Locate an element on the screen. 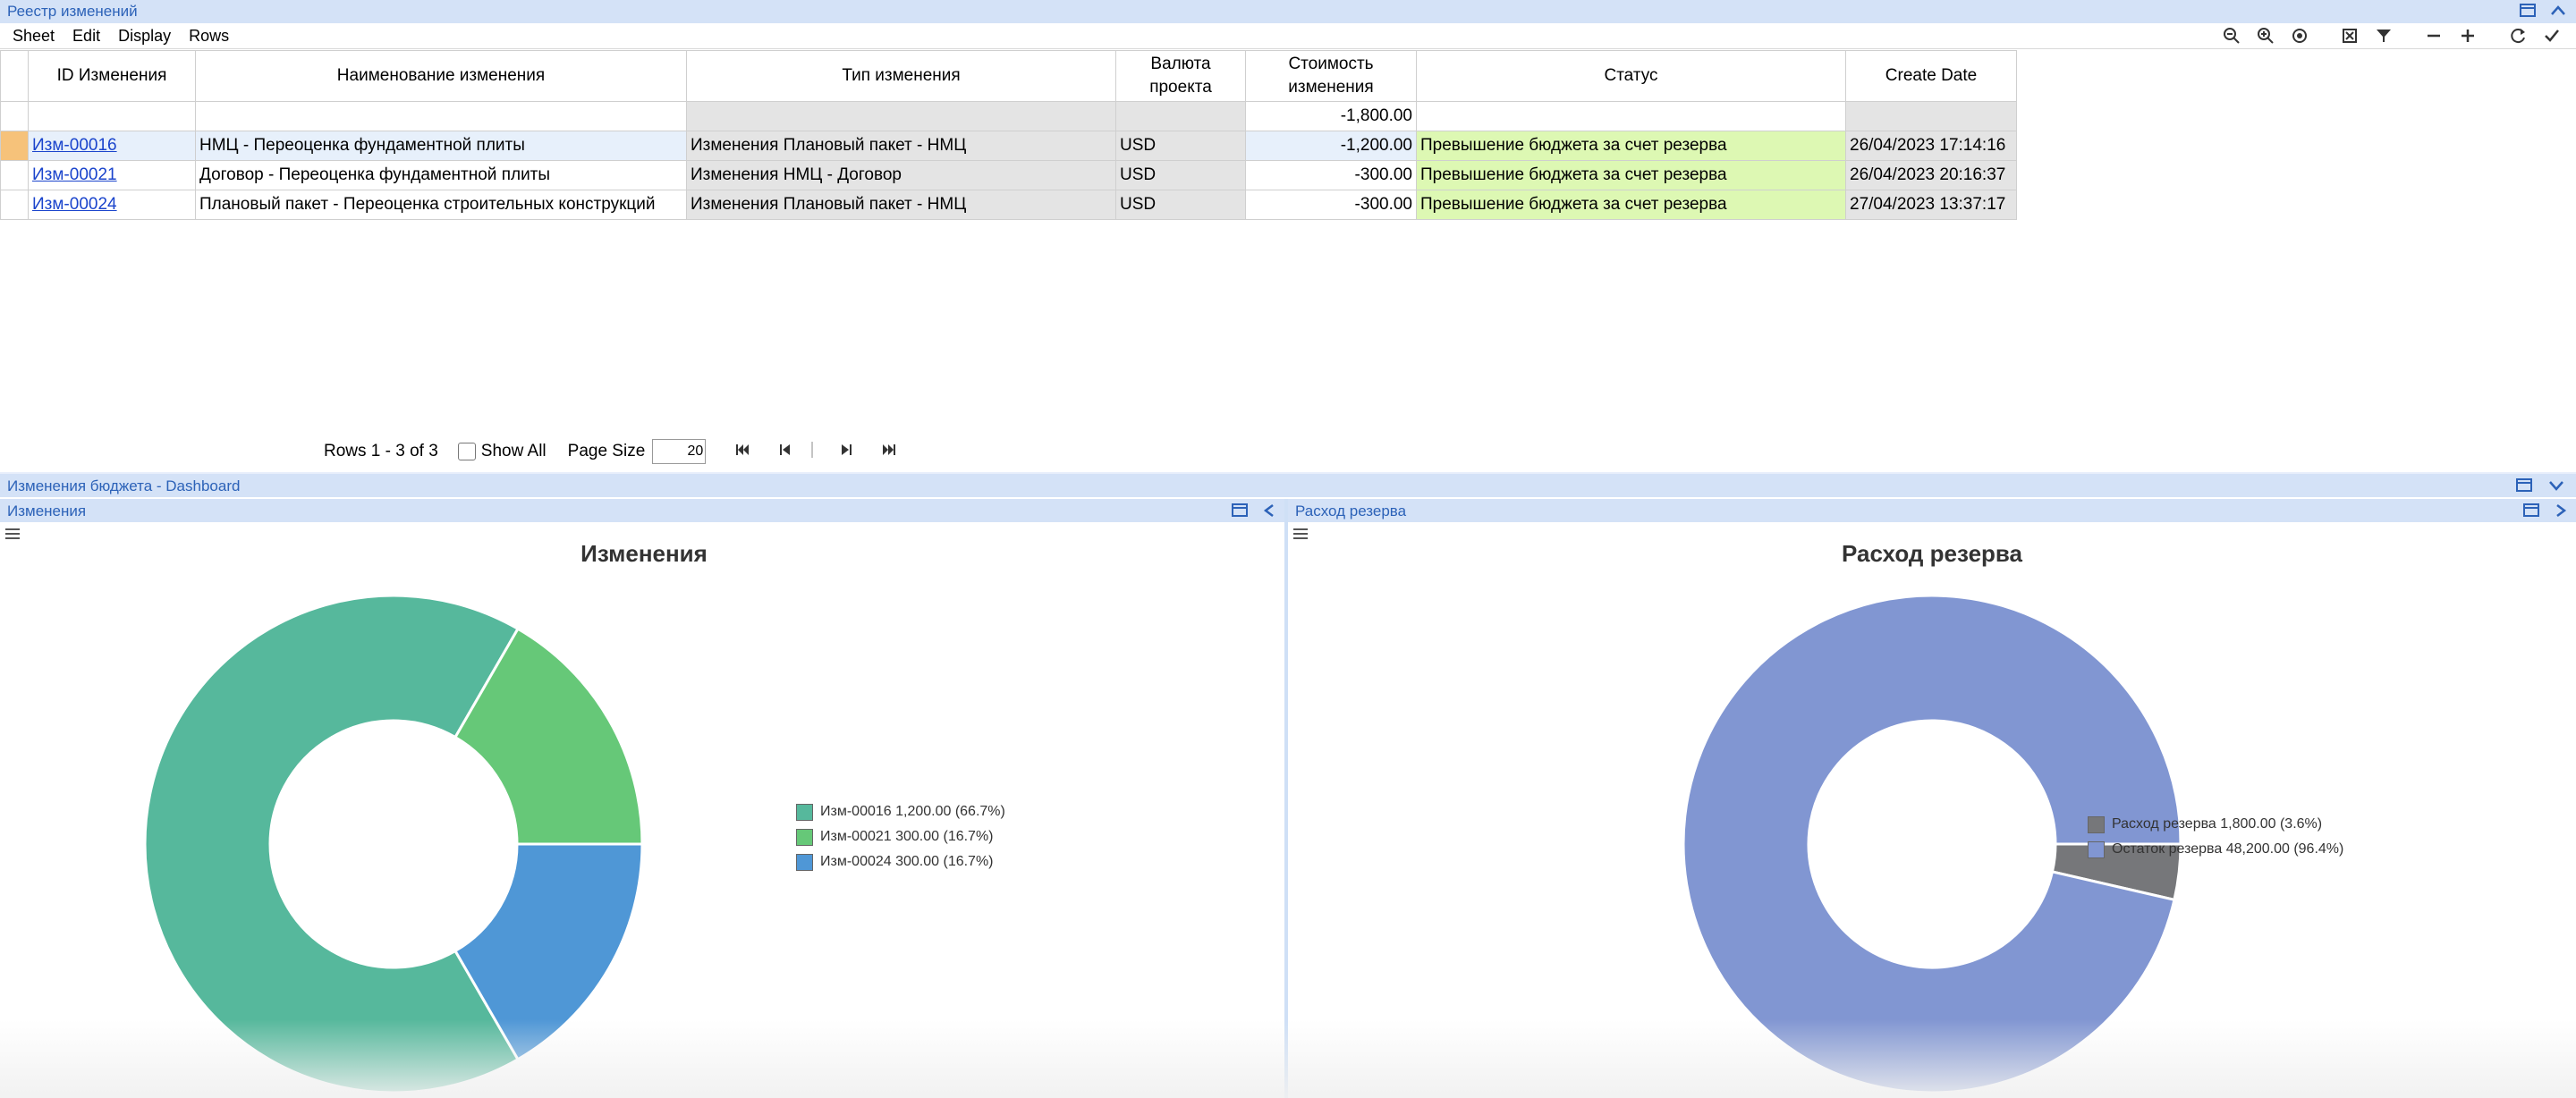 This screenshot has height=1098, width=2576. refresh-icon is located at coordinates (2518, 38).